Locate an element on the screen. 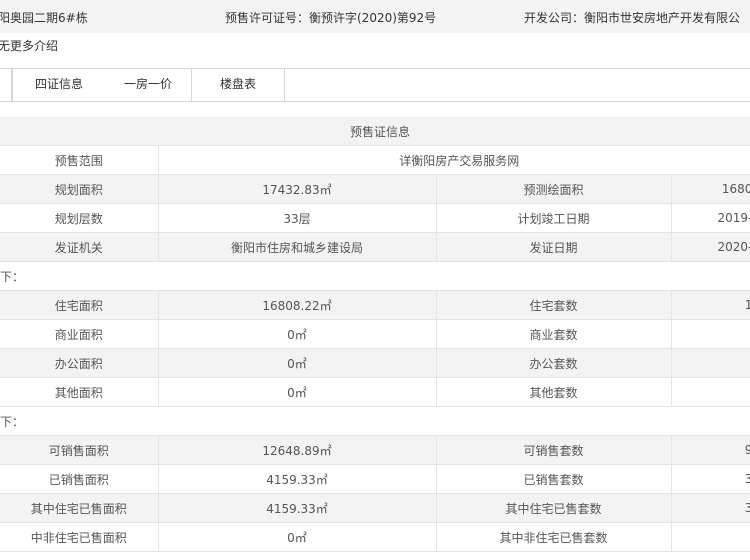 The width and height of the screenshot is (750, 560). more-intro-link: 无更多介绍 is located at coordinates (29, 45).